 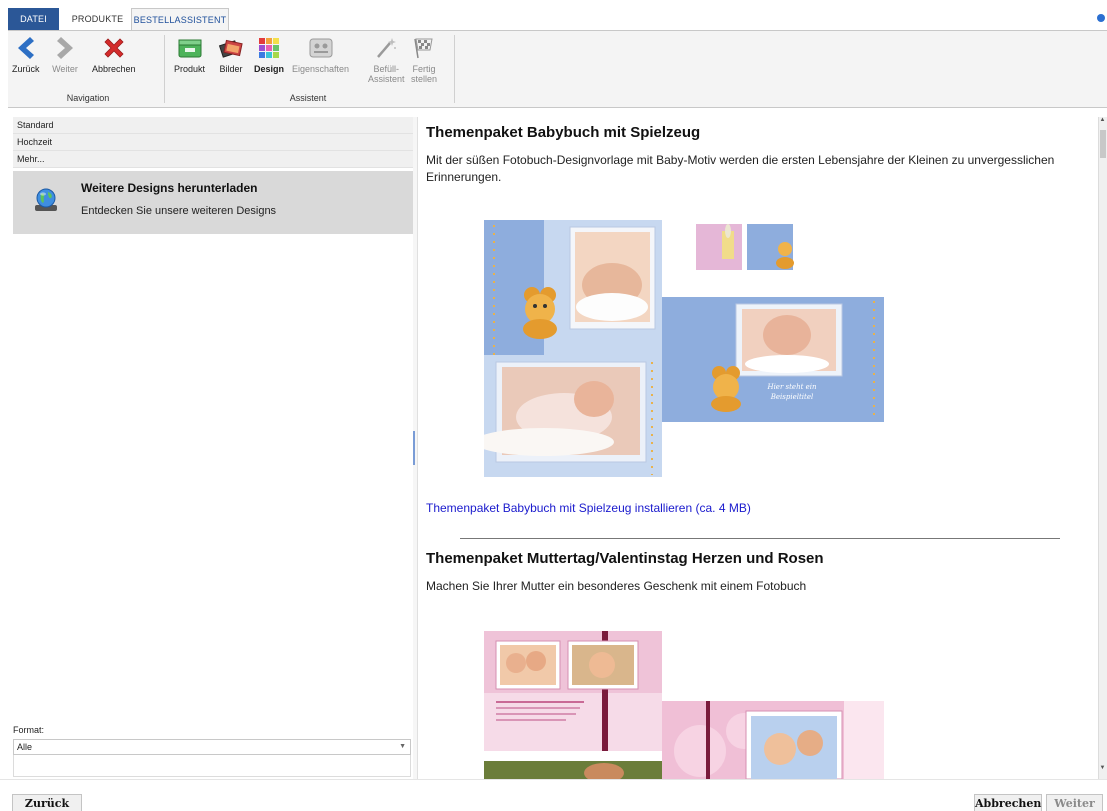 What do you see at coordinates (553, 795) in the screenshot?
I see `wizard-footer: Zurück Abbrechen Weiter` at bounding box center [553, 795].